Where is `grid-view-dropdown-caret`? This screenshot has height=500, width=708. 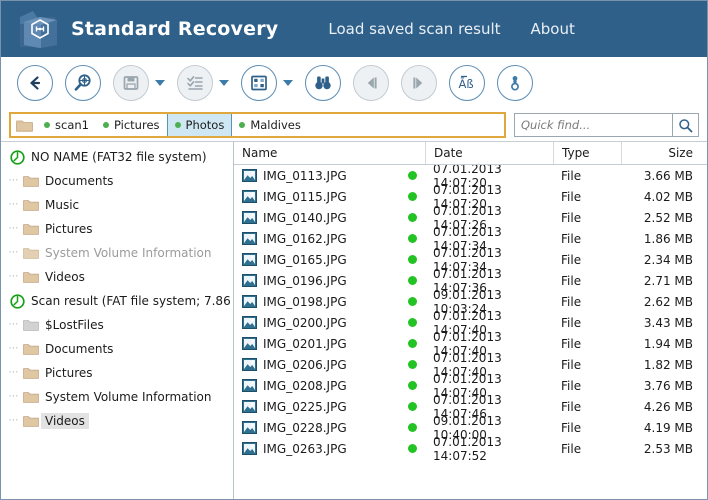
grid-view-dropdown-caret is located at coordinates (288, 82).